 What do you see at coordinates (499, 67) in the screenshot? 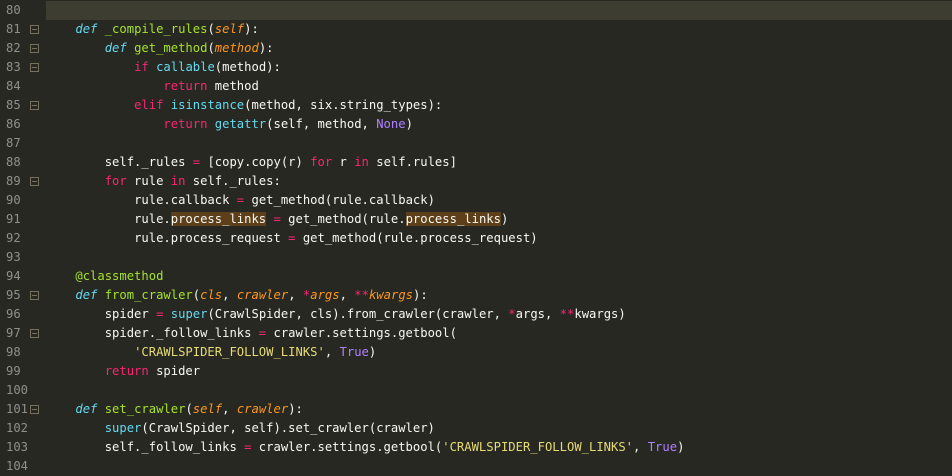
I see `code-text-area: if callable(method):` at bounding box center [499, 67].